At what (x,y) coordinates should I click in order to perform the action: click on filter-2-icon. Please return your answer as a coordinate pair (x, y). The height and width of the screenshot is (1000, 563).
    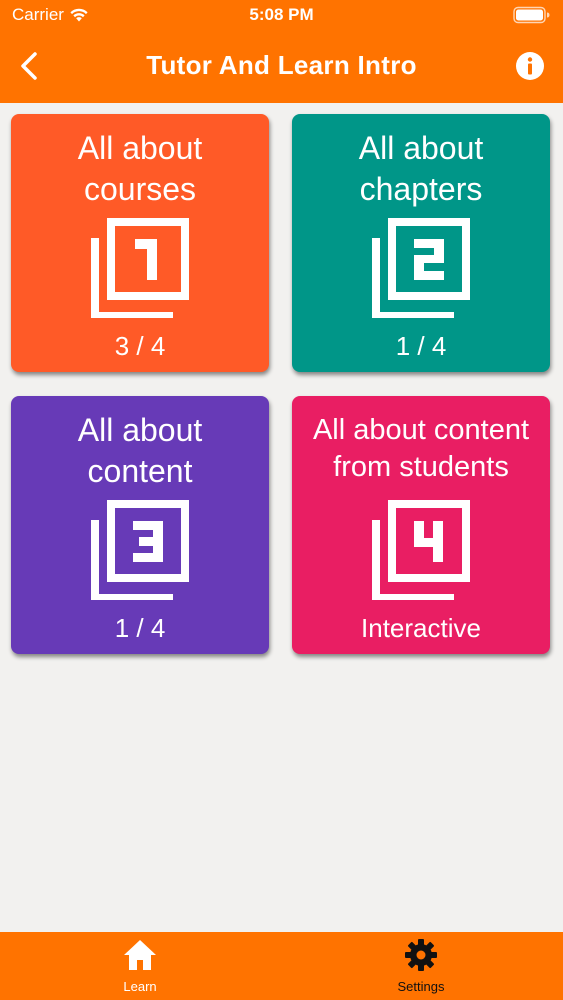
    Looking at the image, I should click on (421, 268).